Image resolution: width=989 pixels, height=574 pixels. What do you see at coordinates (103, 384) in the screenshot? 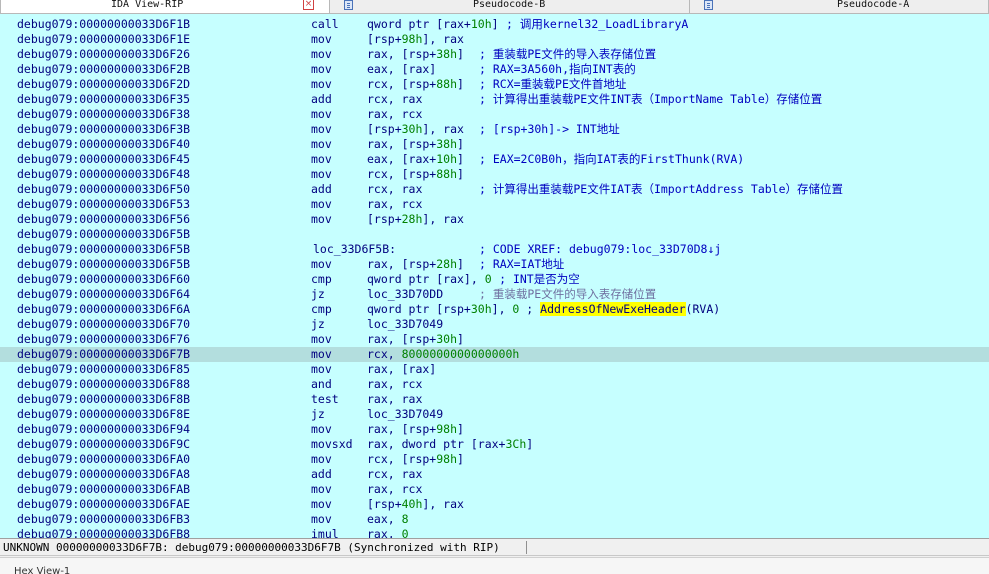
I see `address: debug079:00000000033D6F88` at bounding box center [103, 384].